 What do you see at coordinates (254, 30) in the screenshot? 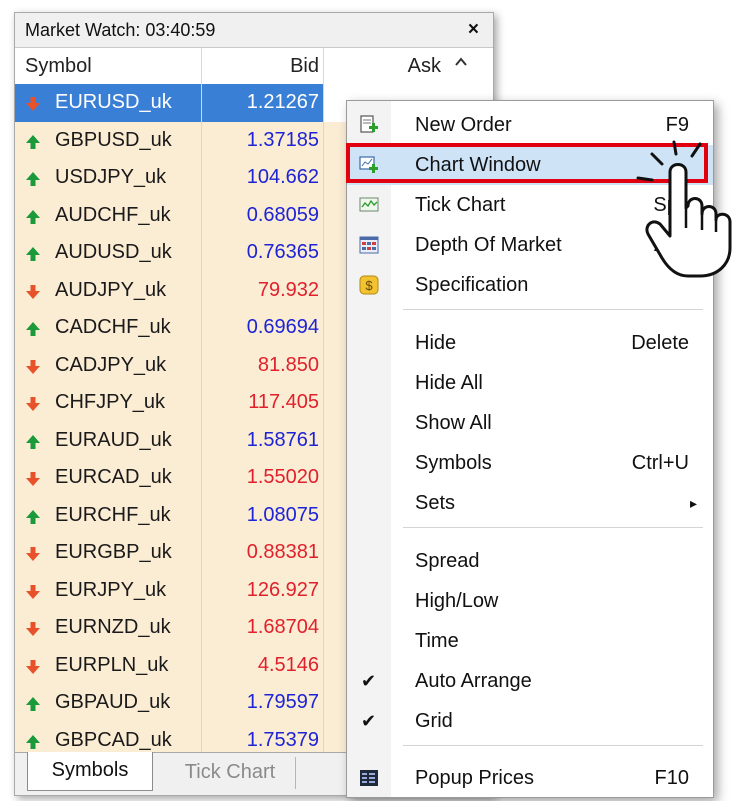
I see `title-bar: Market Watch: 03:40:59 ×` at bounding box center [254, 30].